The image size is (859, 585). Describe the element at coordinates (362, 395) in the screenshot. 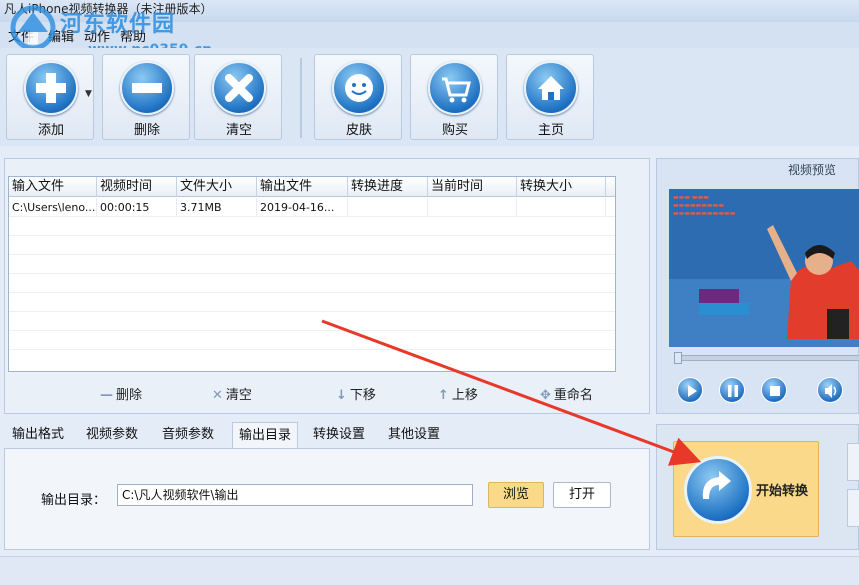

I see `move-down-label: 下移` at that location.